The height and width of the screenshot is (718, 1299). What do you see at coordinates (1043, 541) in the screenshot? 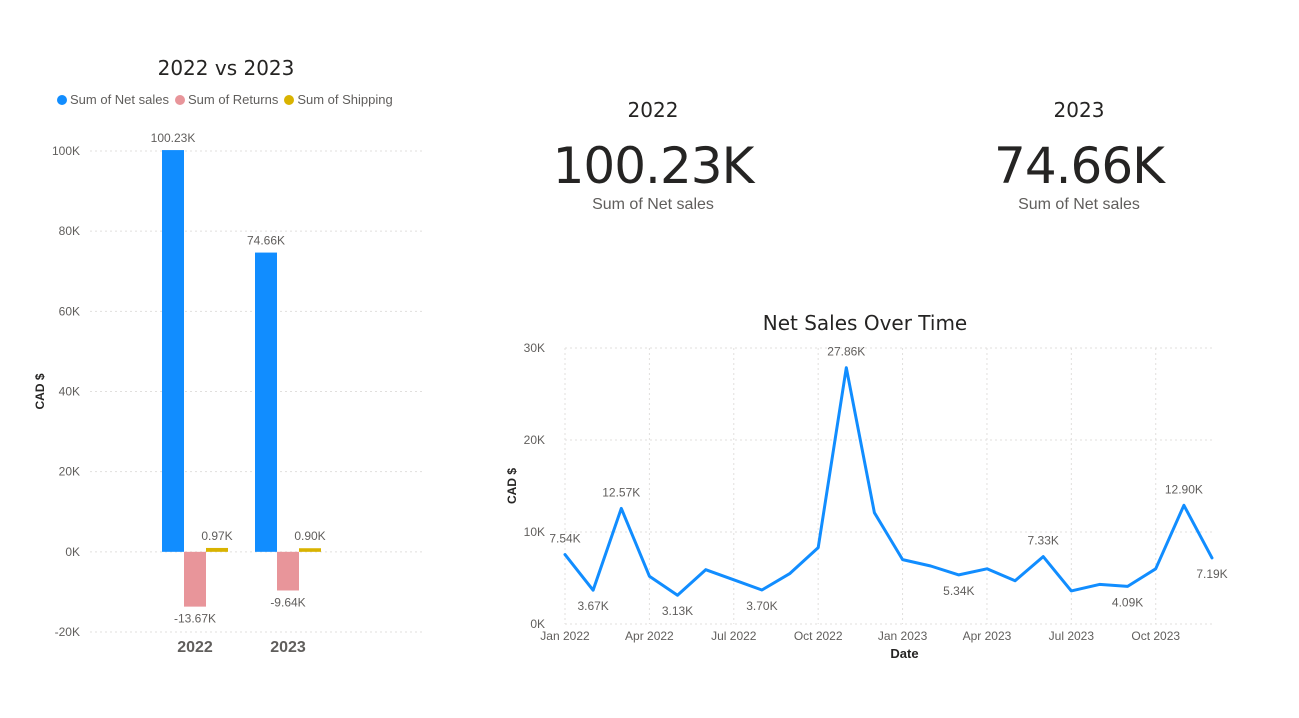
I see `line-data-label: 7.33K` at bounding box center [1043, 541].